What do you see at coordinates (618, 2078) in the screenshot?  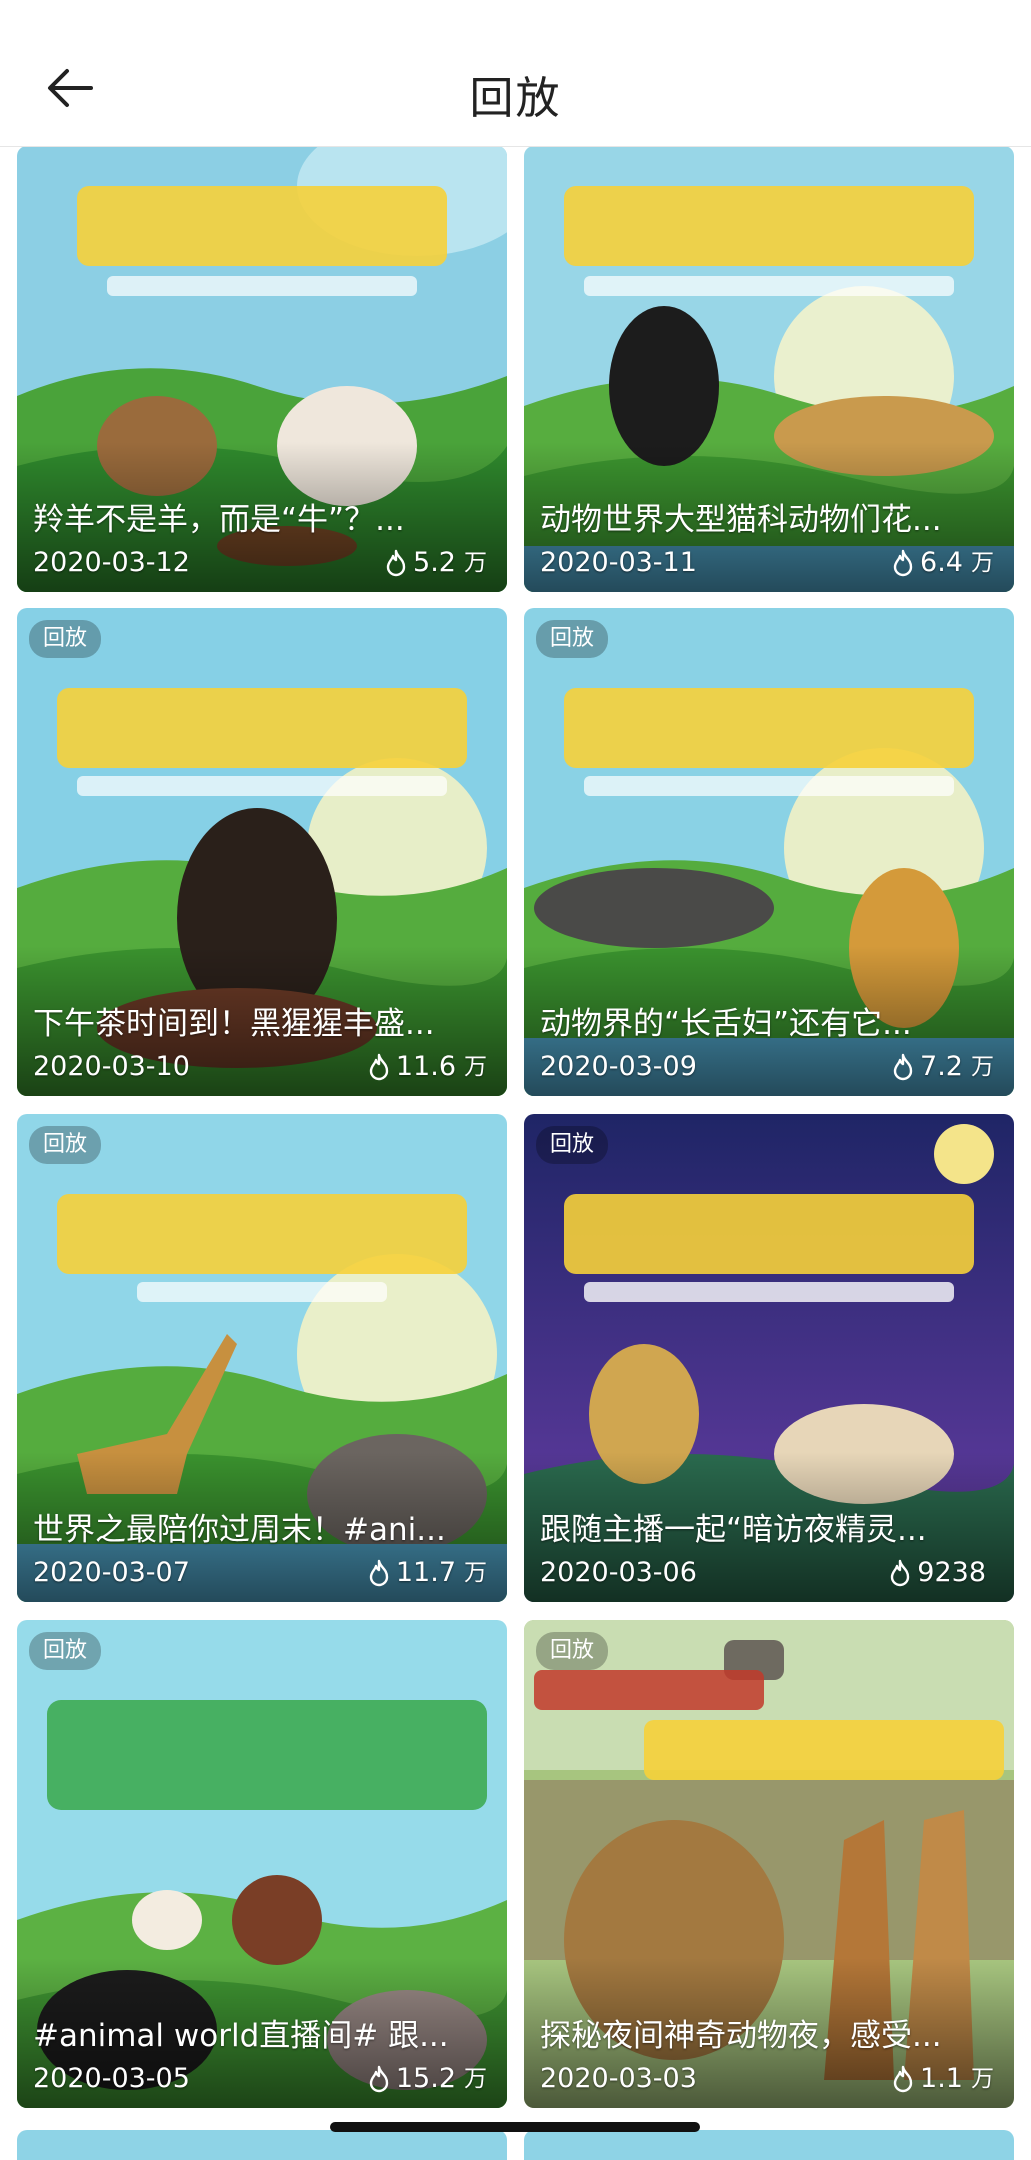 I see `card-date: 2020-03-03` at bounding box center [618, 2078].